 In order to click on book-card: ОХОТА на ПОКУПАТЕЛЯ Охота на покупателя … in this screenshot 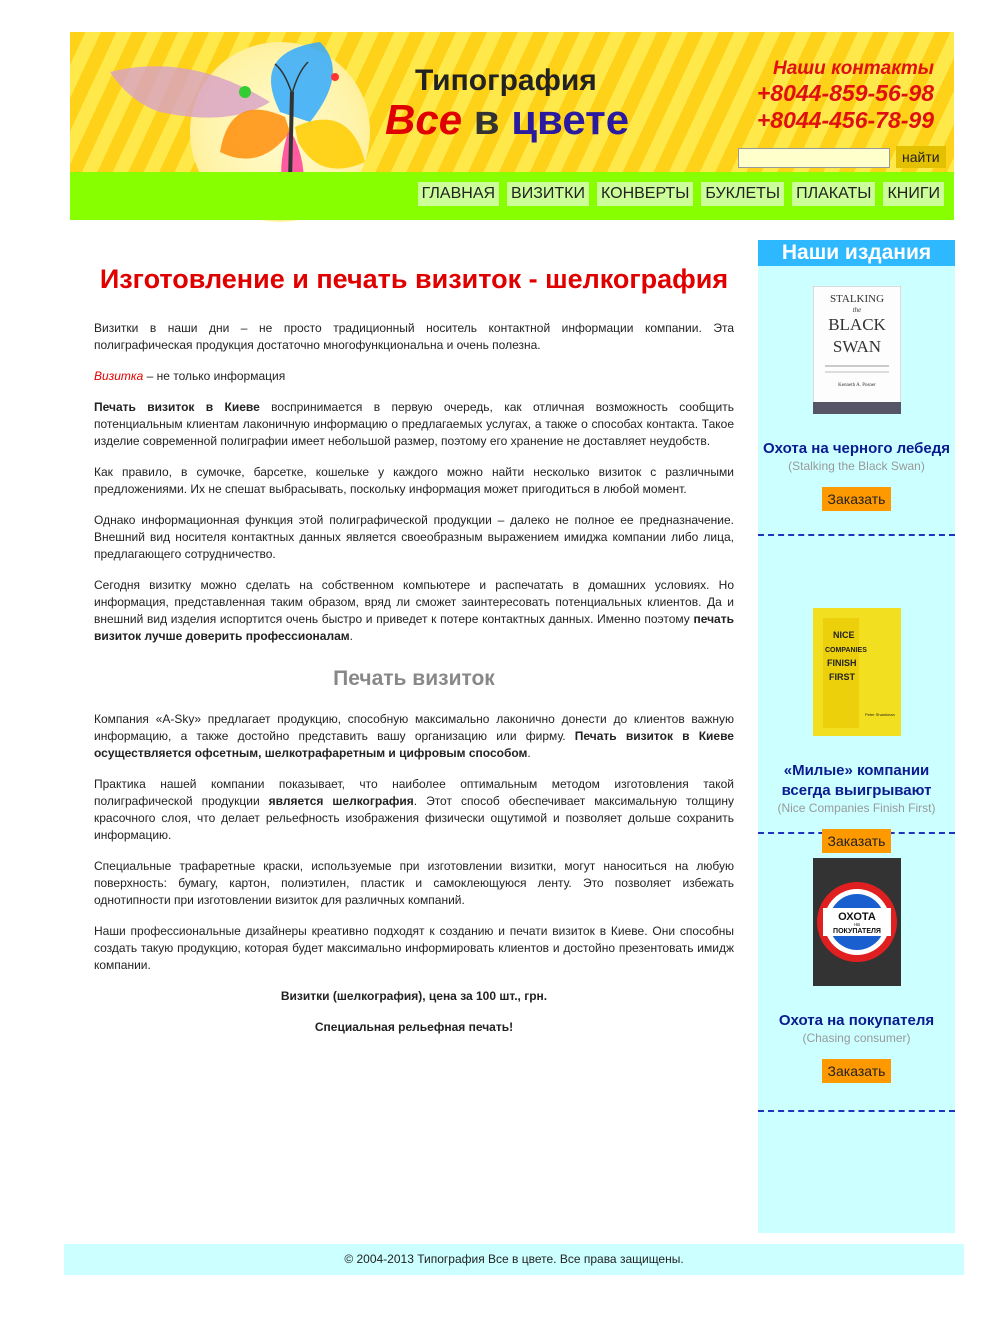, I will do `click(856, 973)`.